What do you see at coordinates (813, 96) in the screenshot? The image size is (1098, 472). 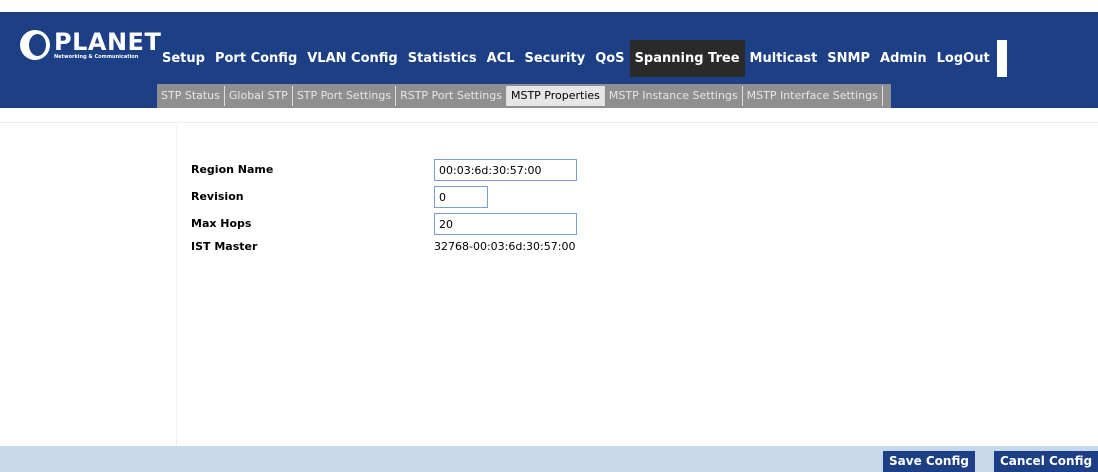 I see `subnav-mstp-interface-settings: MSTP Interface Settings` at bounding box center [813, 96].